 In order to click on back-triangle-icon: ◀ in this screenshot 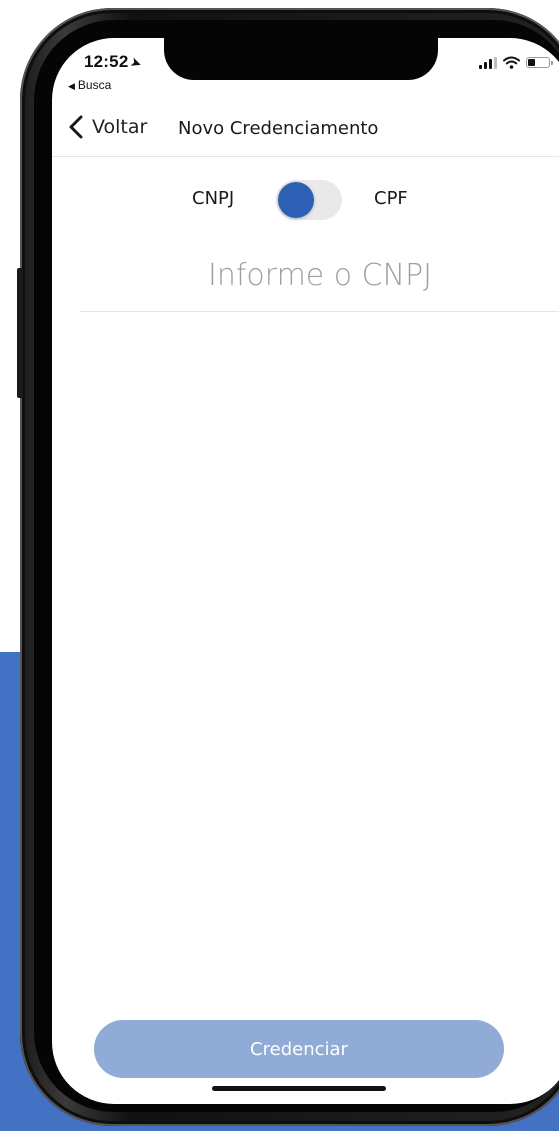, I will do `click(71, 86)`.